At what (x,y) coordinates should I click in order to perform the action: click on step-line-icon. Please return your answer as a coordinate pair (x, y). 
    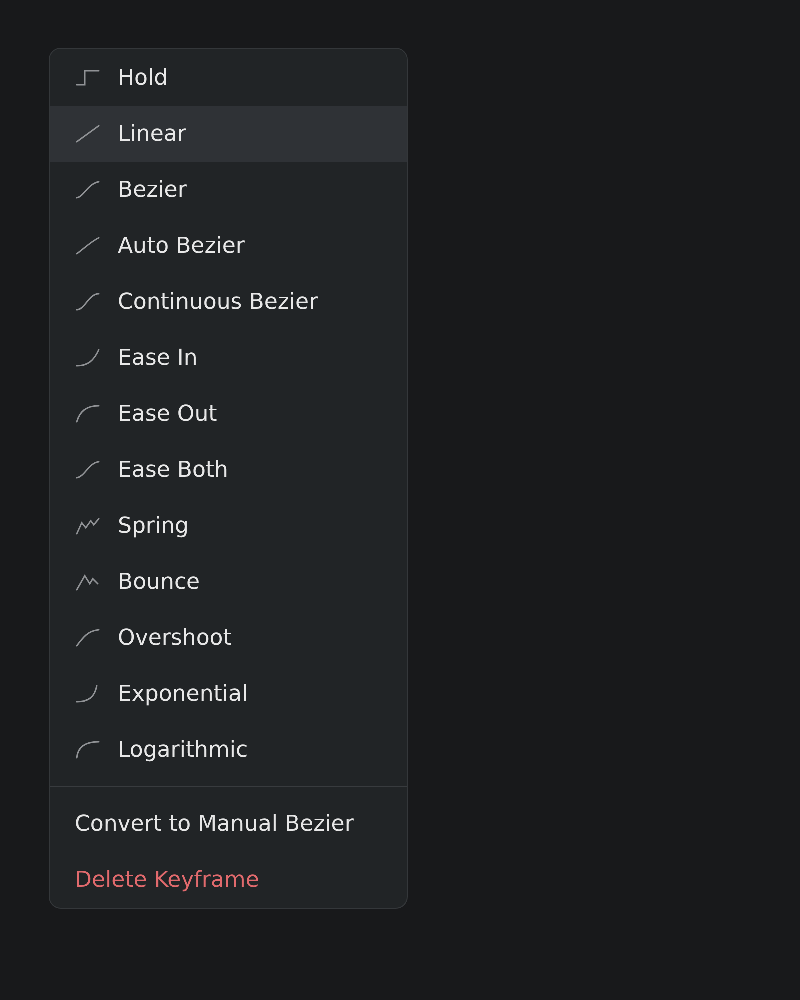
    Looking at the image, I should click on (88, 78).